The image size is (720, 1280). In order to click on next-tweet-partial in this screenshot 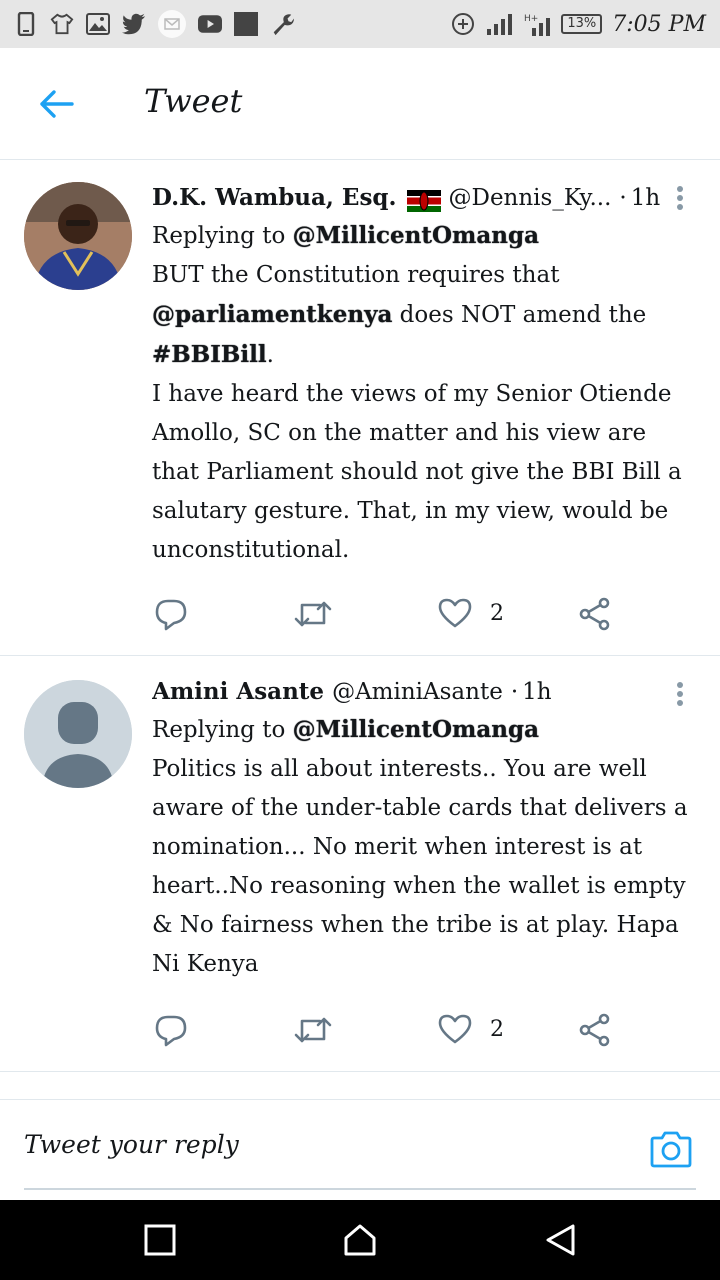, I will do `click(360, 1086)`.